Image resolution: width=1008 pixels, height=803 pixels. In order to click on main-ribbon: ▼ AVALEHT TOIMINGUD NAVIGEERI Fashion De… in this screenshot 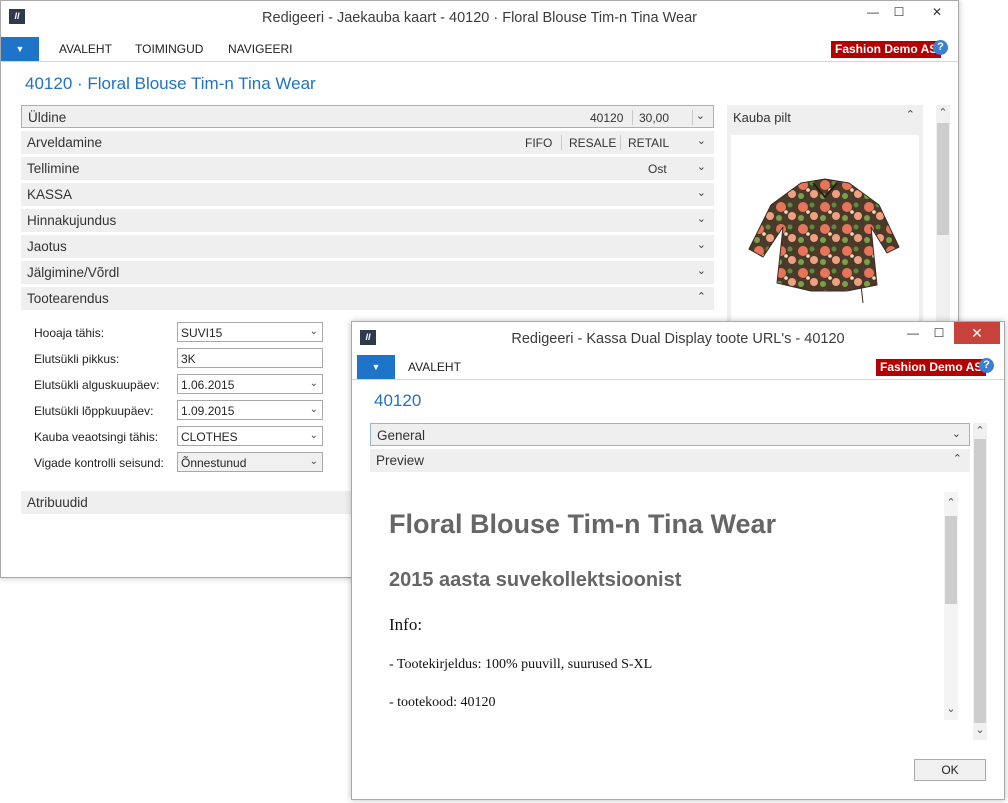, I will do `click(479, 49)`.